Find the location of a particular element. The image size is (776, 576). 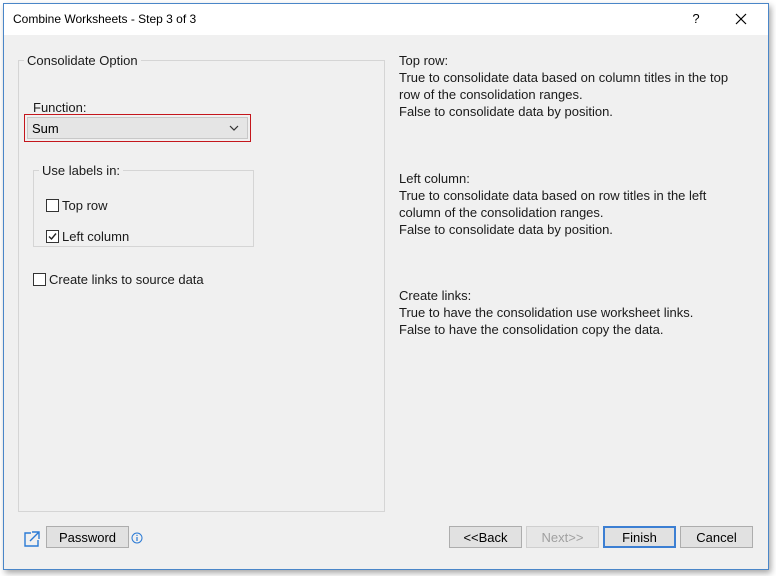

create-links-checkbox-label: Create links to source data is located at coordinates (126, 279).